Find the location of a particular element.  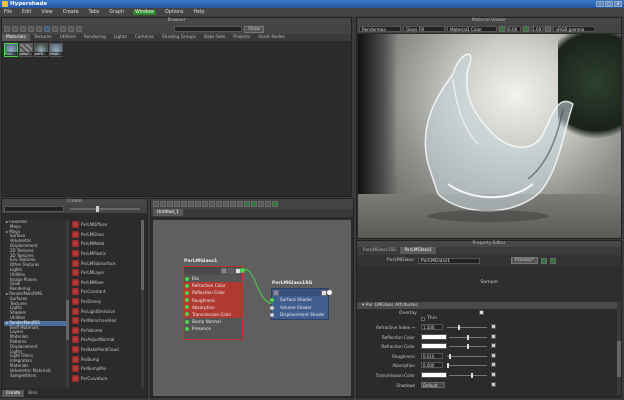

node-item-pxrlmdiffuse: PxrLMDiffuse is located at coordinates (106, 225).